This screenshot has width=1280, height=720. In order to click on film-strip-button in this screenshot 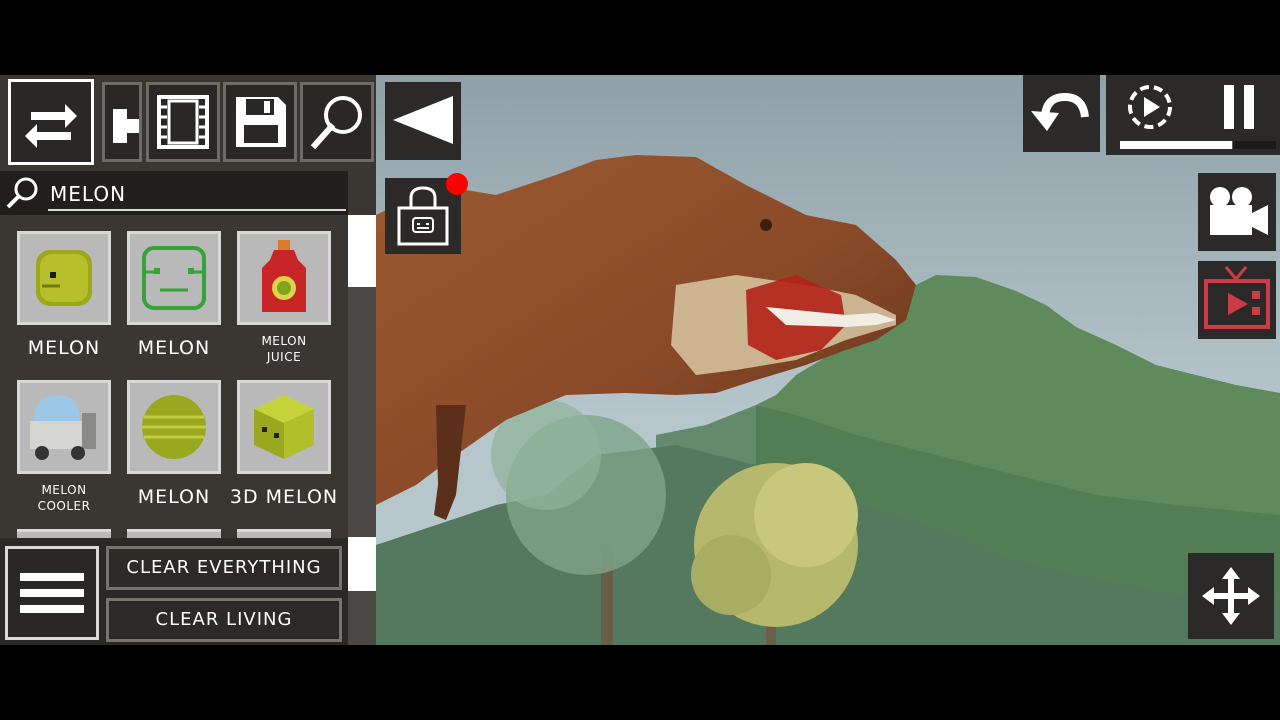, I will do `click(183, 122)`.